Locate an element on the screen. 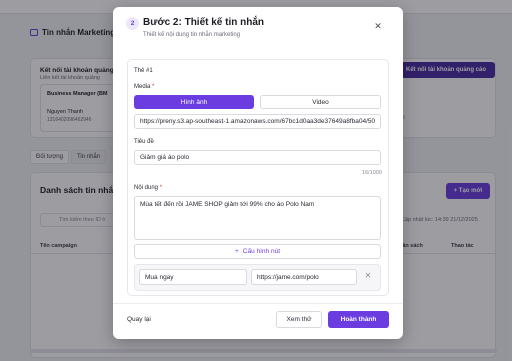 The height and width of the screenshot is (361, 512). configure-button-label: Cấu hình nút is located at coordinates (261, 251).